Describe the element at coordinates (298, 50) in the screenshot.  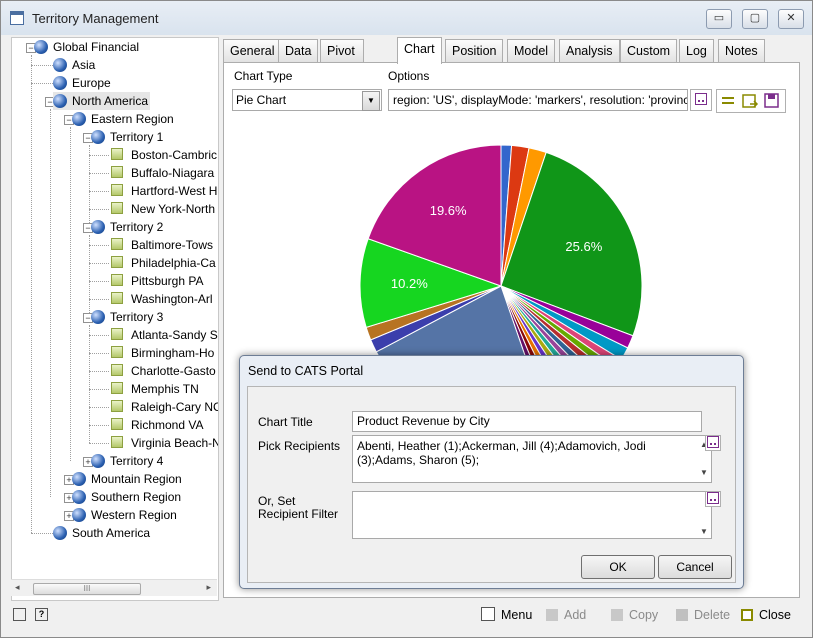
I see `tab-data: Data` at that location.